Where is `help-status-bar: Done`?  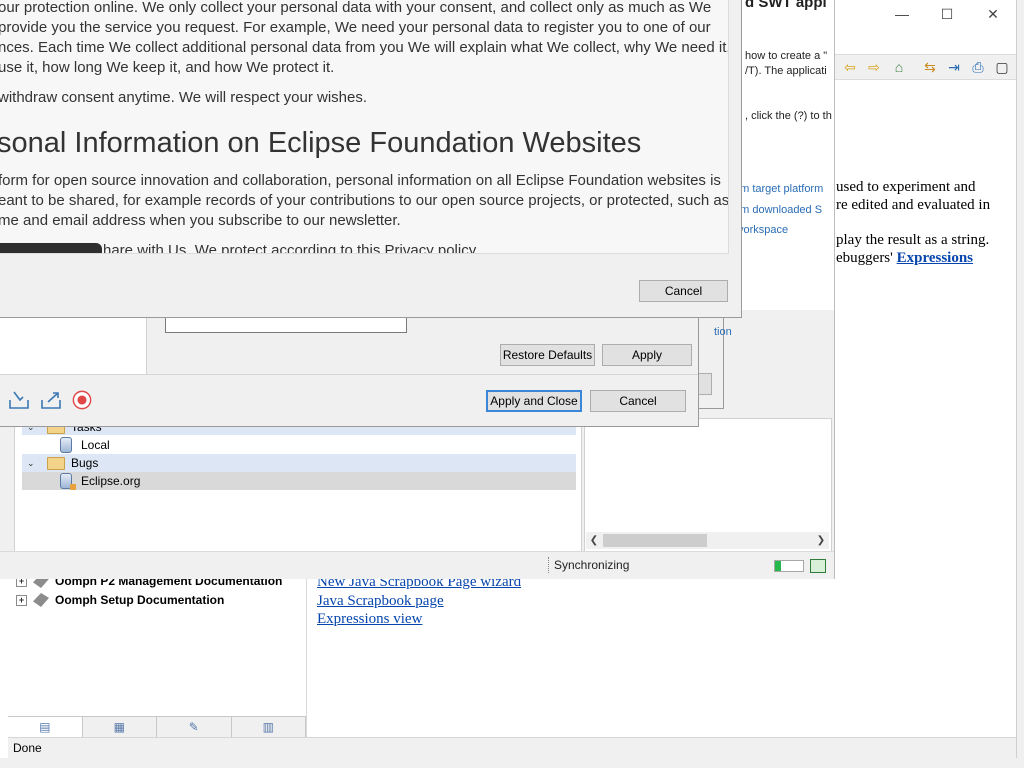 help-status-bar: Done is located at coordinates (512, 748).